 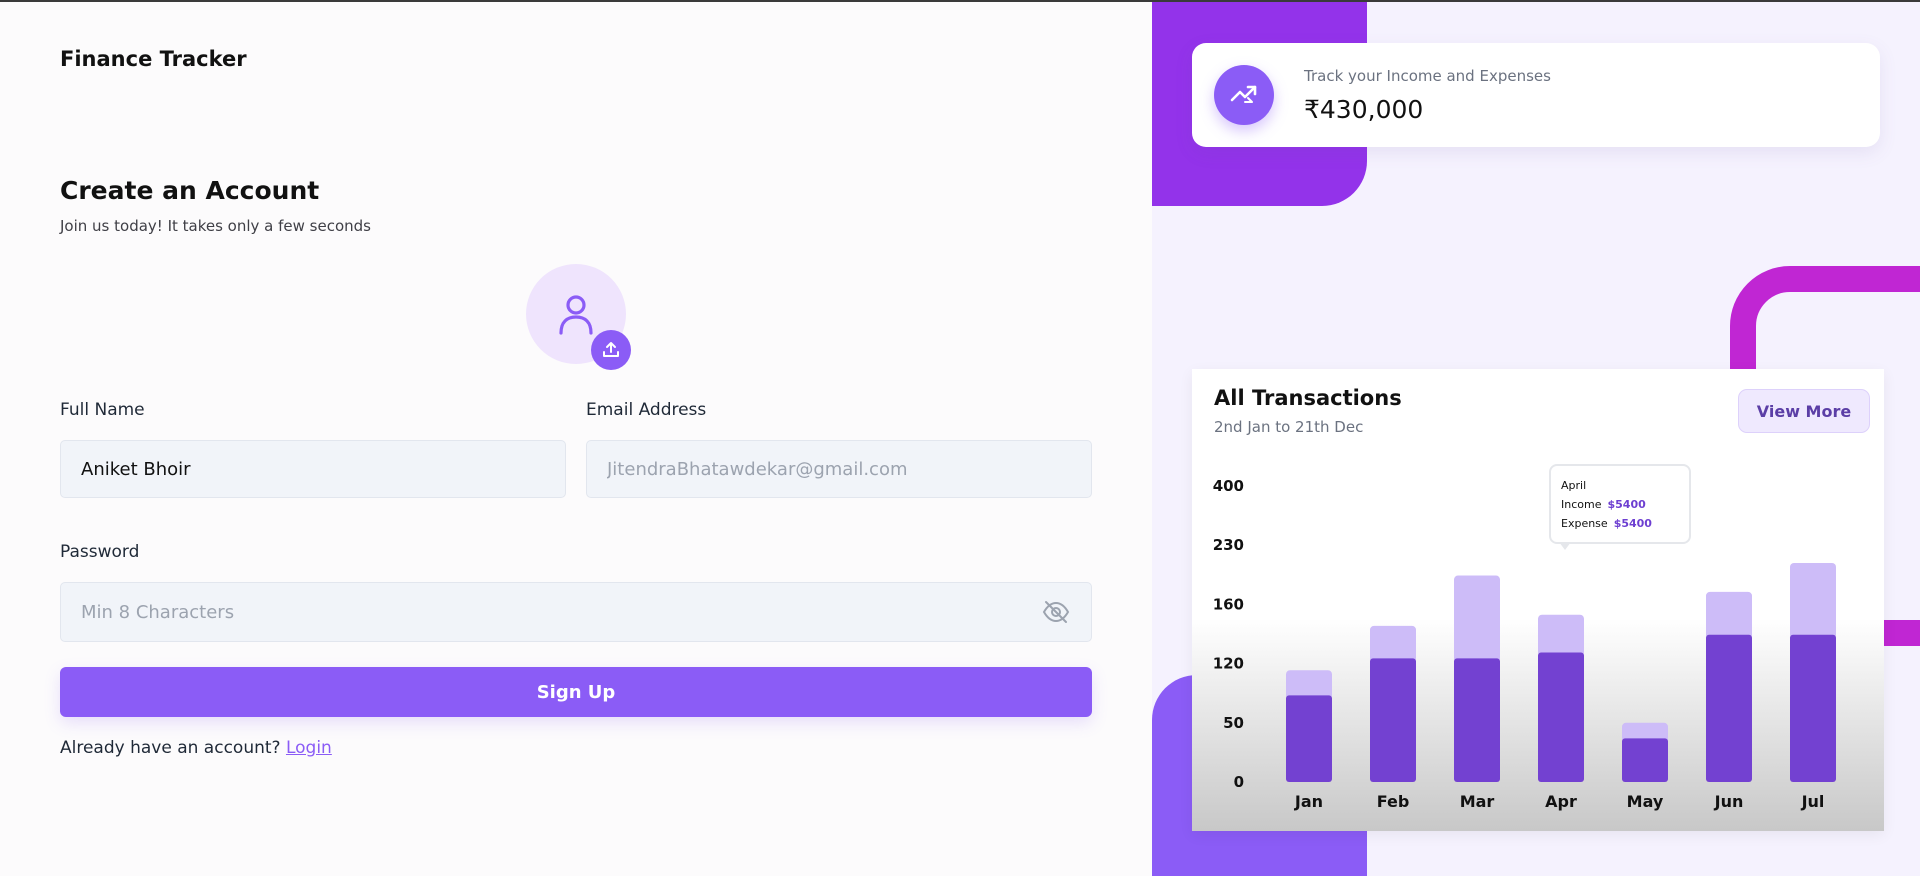 What do you see at coordinates (1477, 619) in the screenshot?
I see `bar-expense-mar` at bounding box center [1477, 619].